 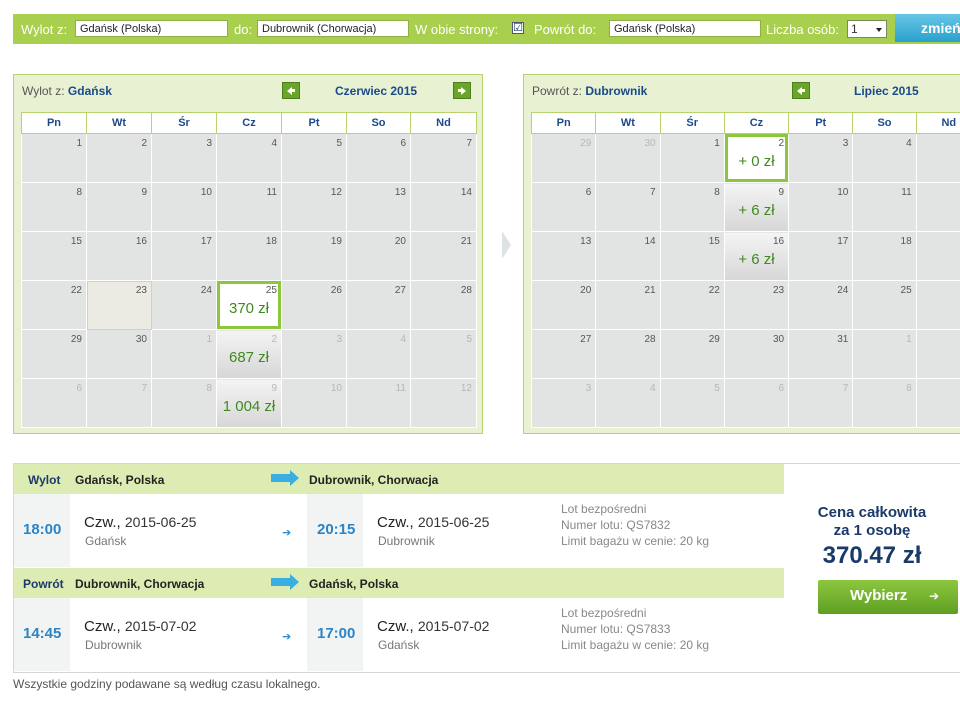 I want to click on day-number: 25, so click(x=271, y=290).